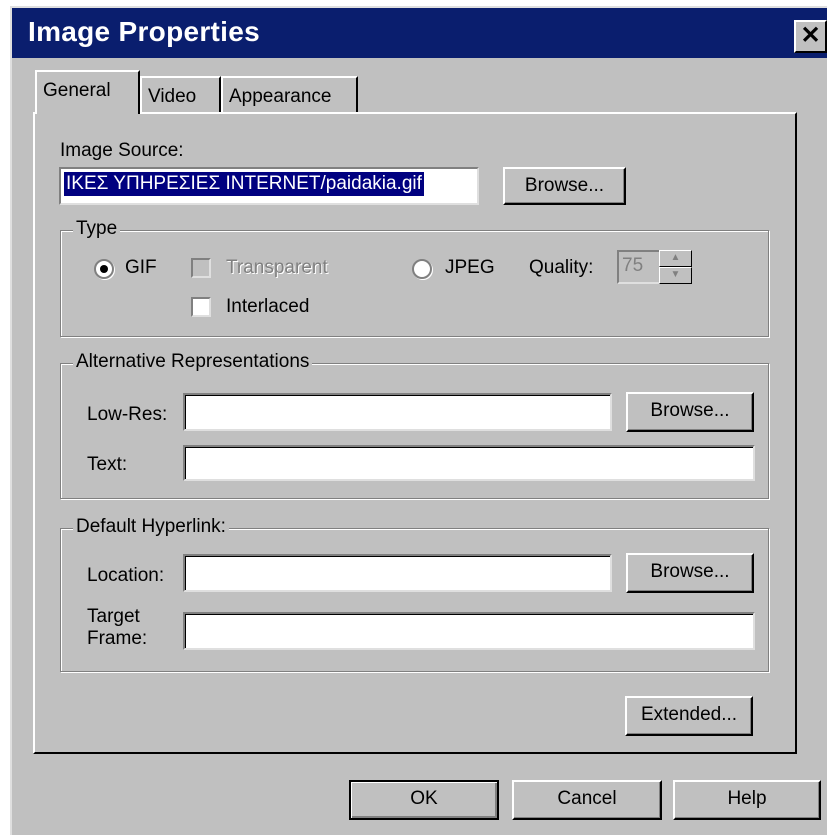 Image resolution: width=827 pixels, height=835 pixels. What do you see at coordinates (117, 638) in the screenshot?
I see `target-label-line2: Frame:` at bounding box center [117, 638].